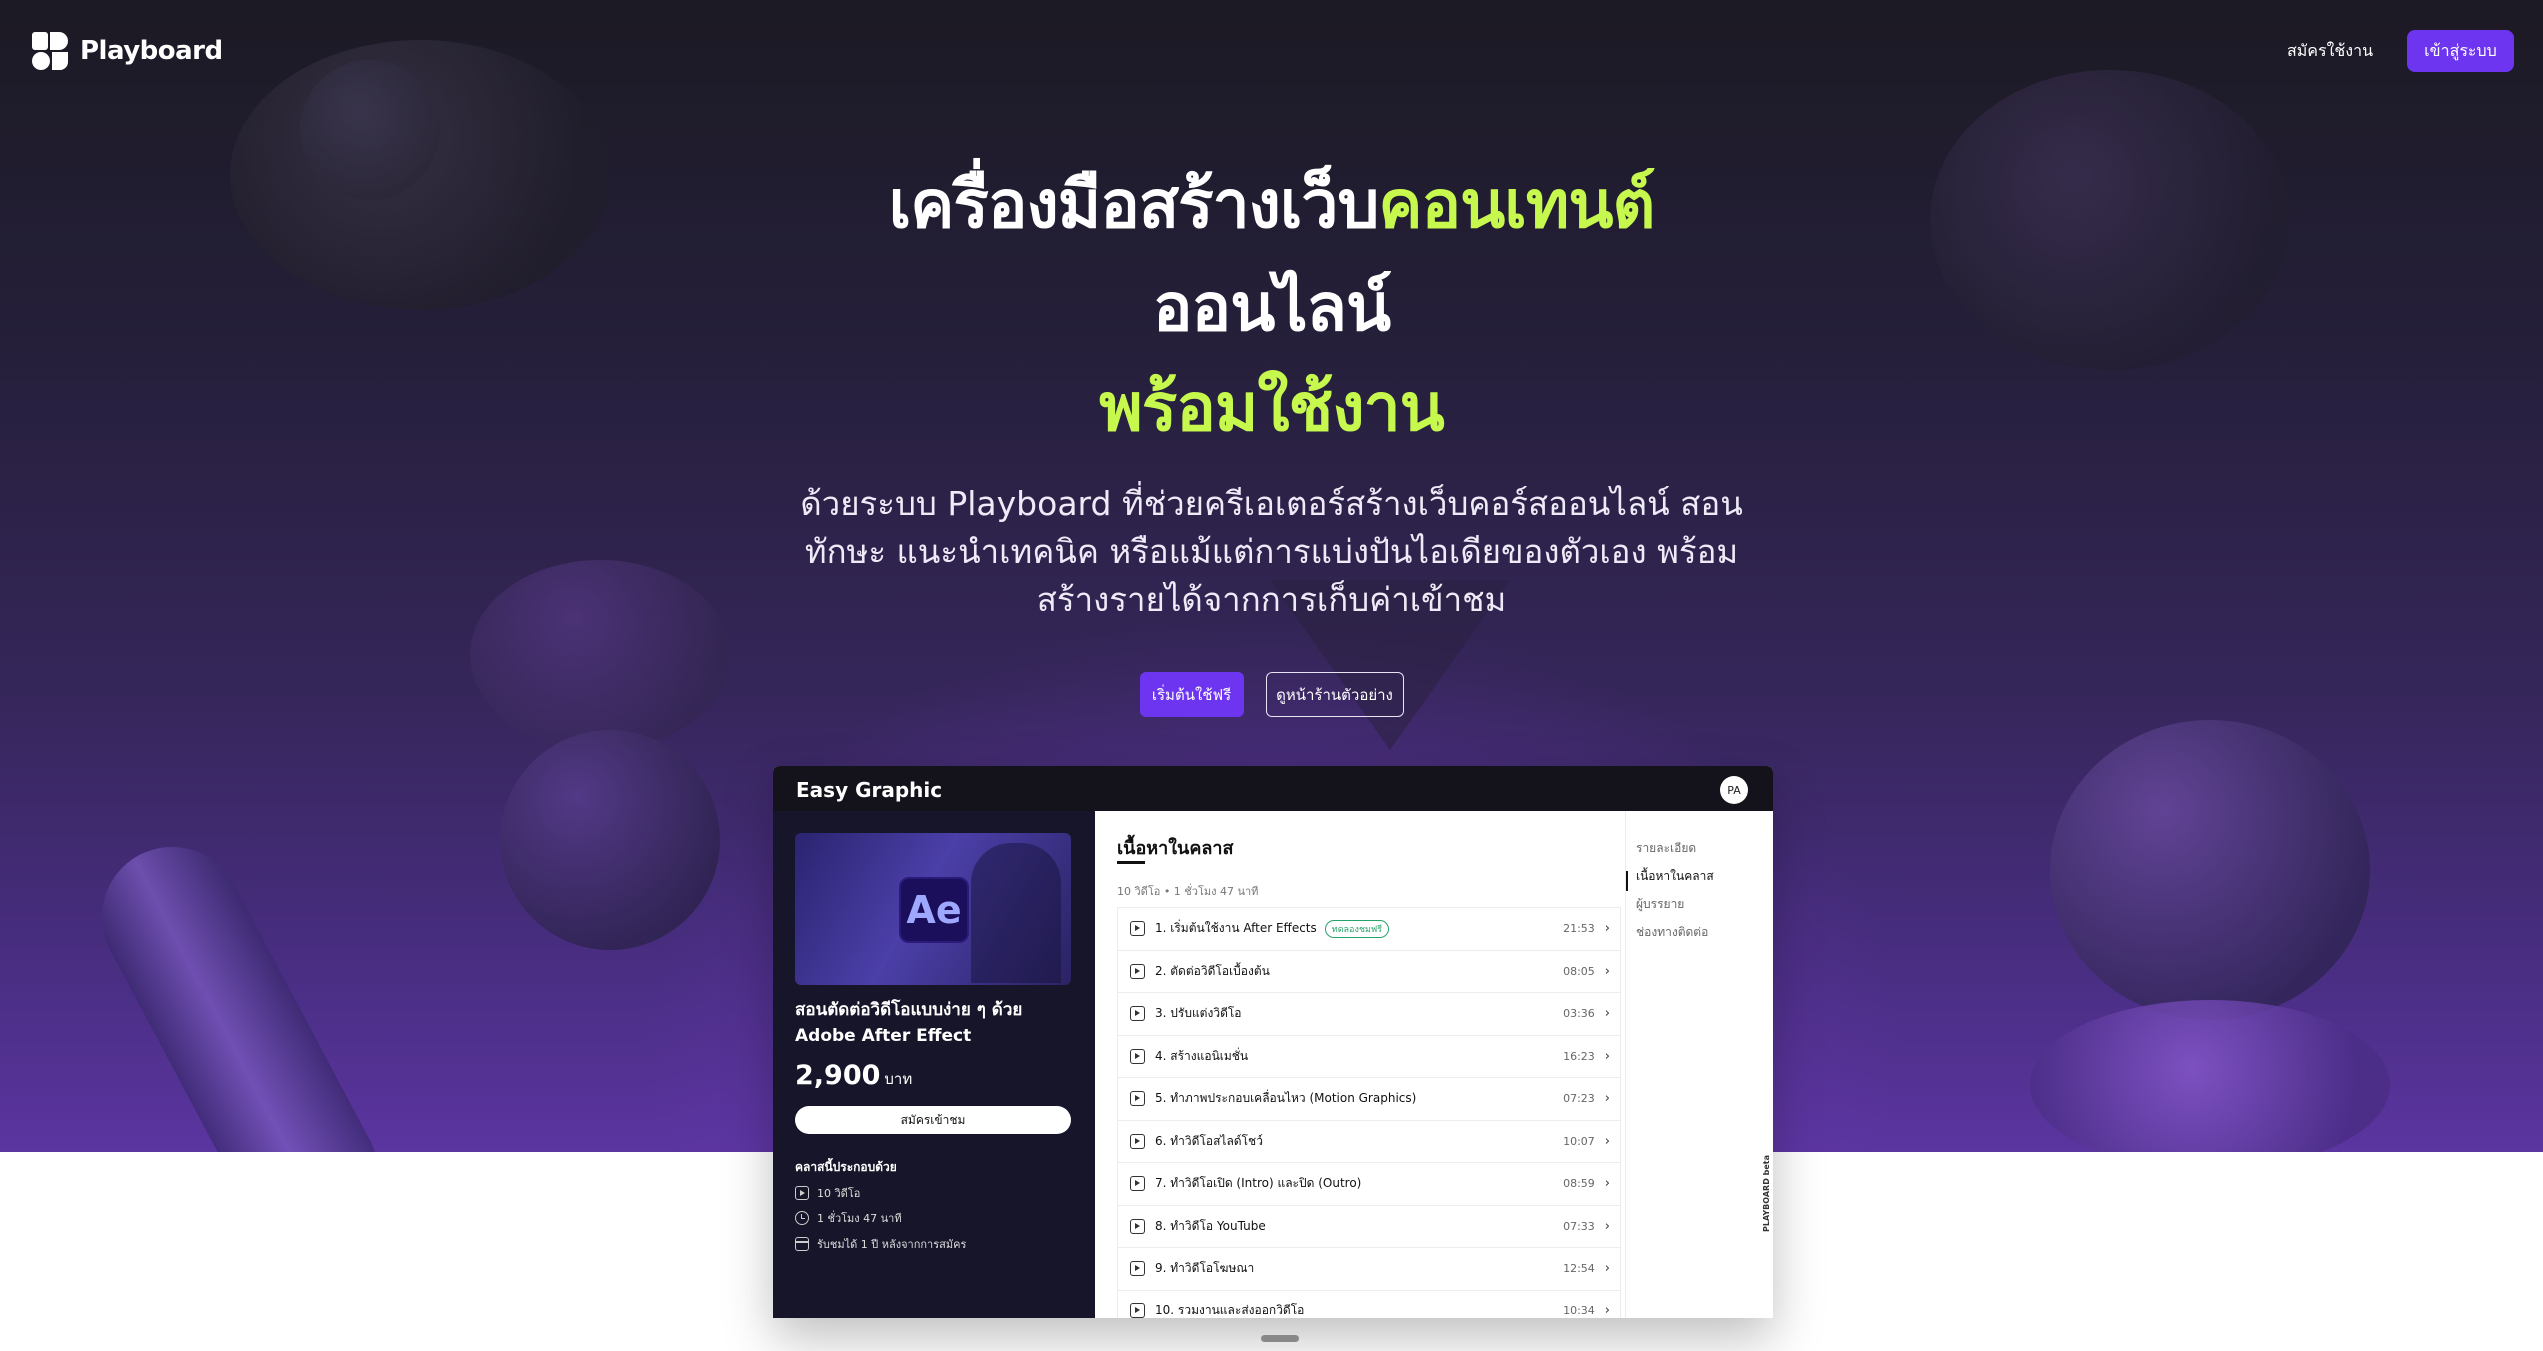 The height and width of the screenshot is (1351, 2543). Describe the element at coordinates (1258, 1183) in the screenshot. I see `lesson-title: 7. ทำวิดีโอเปิด (Intro) และปิด (Outro)` at that location.